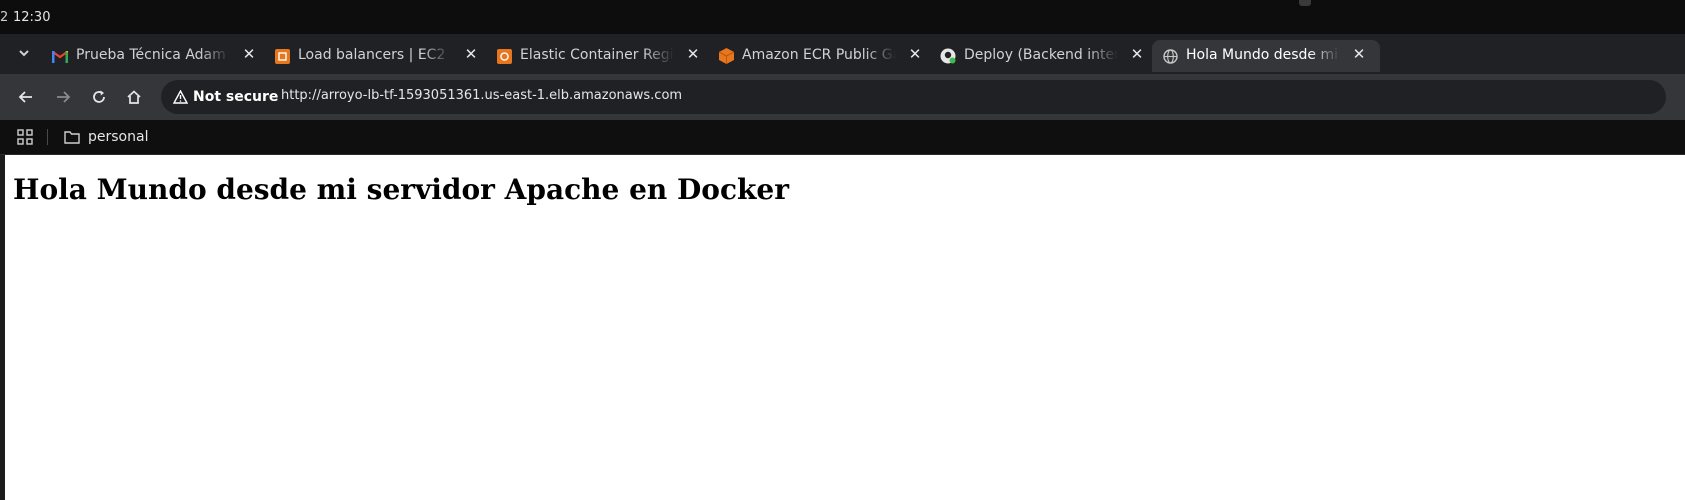 The width and height of the screenshot is (1685, 500). Describe the element at coordinates (31, 17) in the screenshot. I see `clock: 12:30` at that location.